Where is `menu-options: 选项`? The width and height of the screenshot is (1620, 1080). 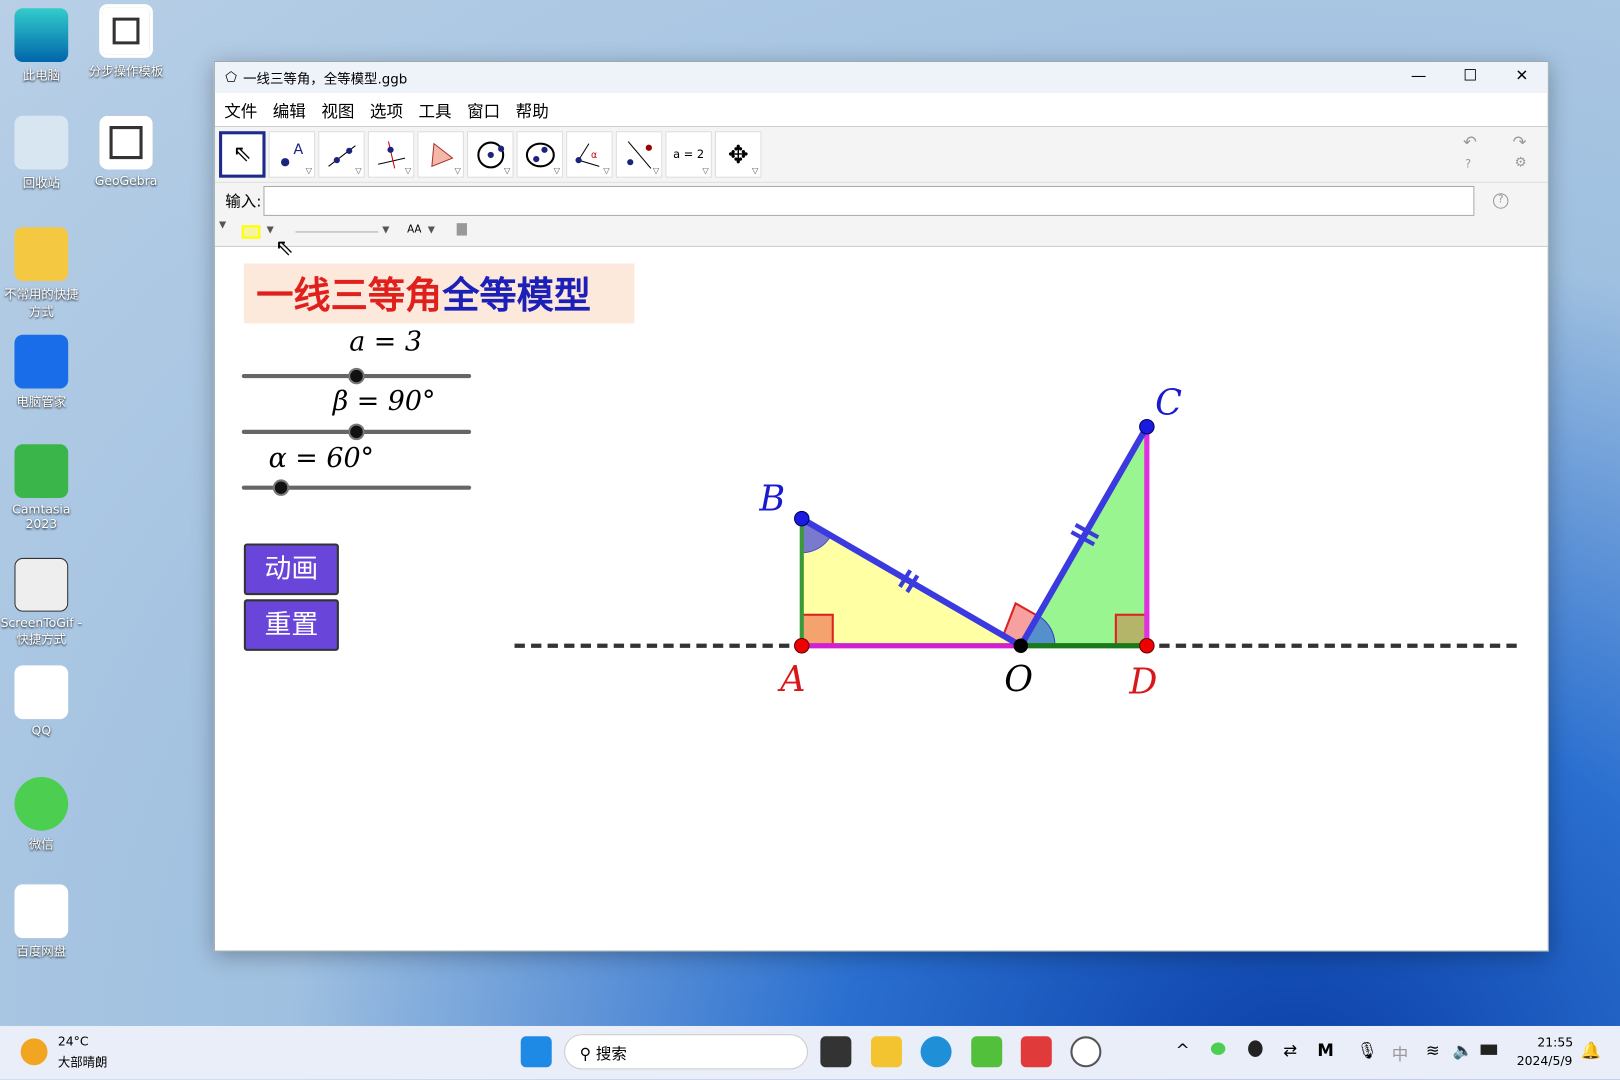 menu-options: 选项 is located at coordinates (386, 109).